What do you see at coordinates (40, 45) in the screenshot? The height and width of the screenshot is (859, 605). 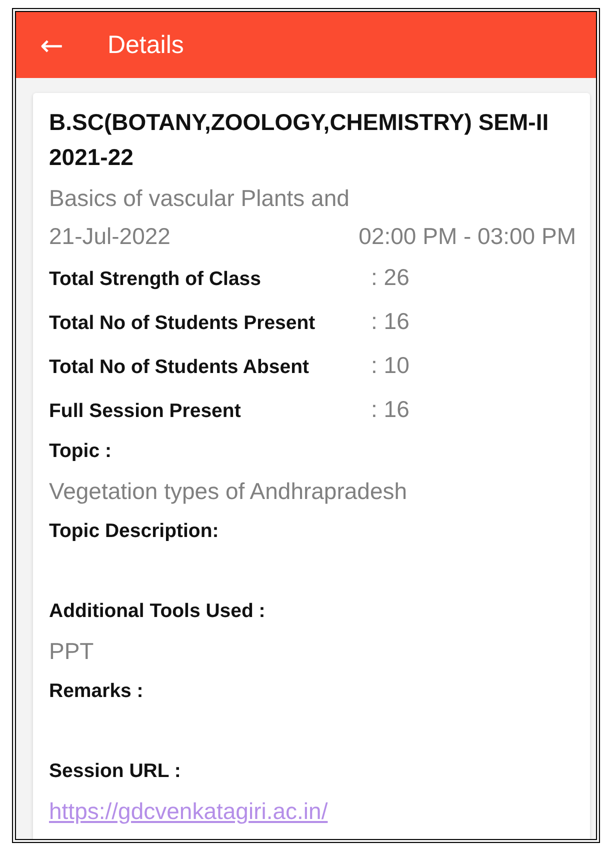 I see `back-button: ←` at bounding box center [40, 45].